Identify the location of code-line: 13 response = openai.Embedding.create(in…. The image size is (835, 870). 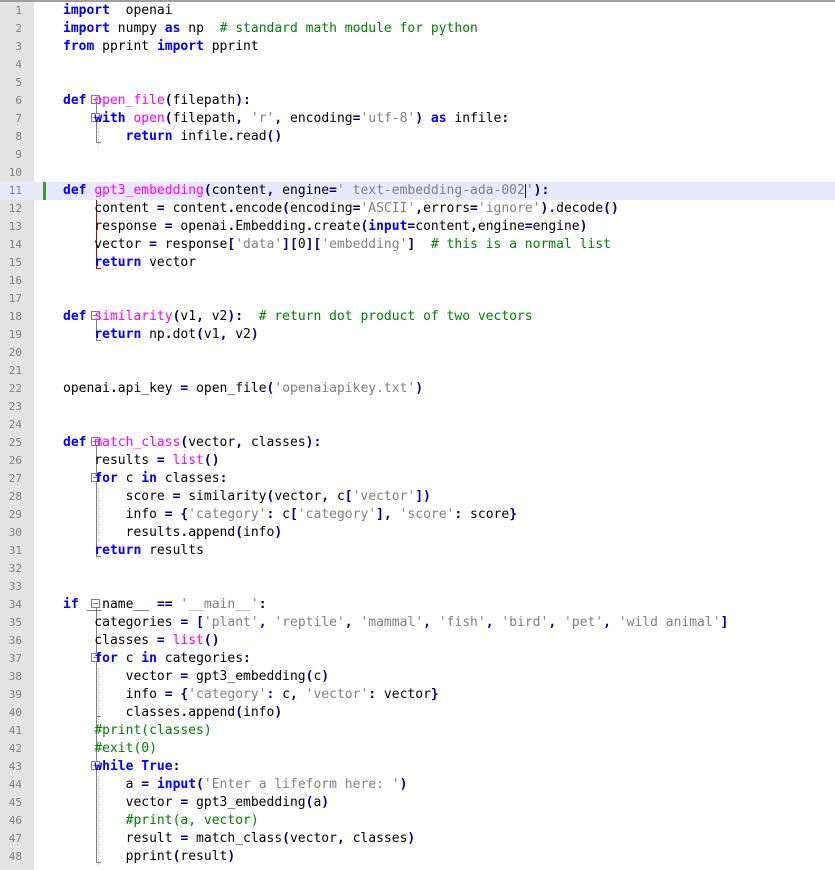
(417, 227).